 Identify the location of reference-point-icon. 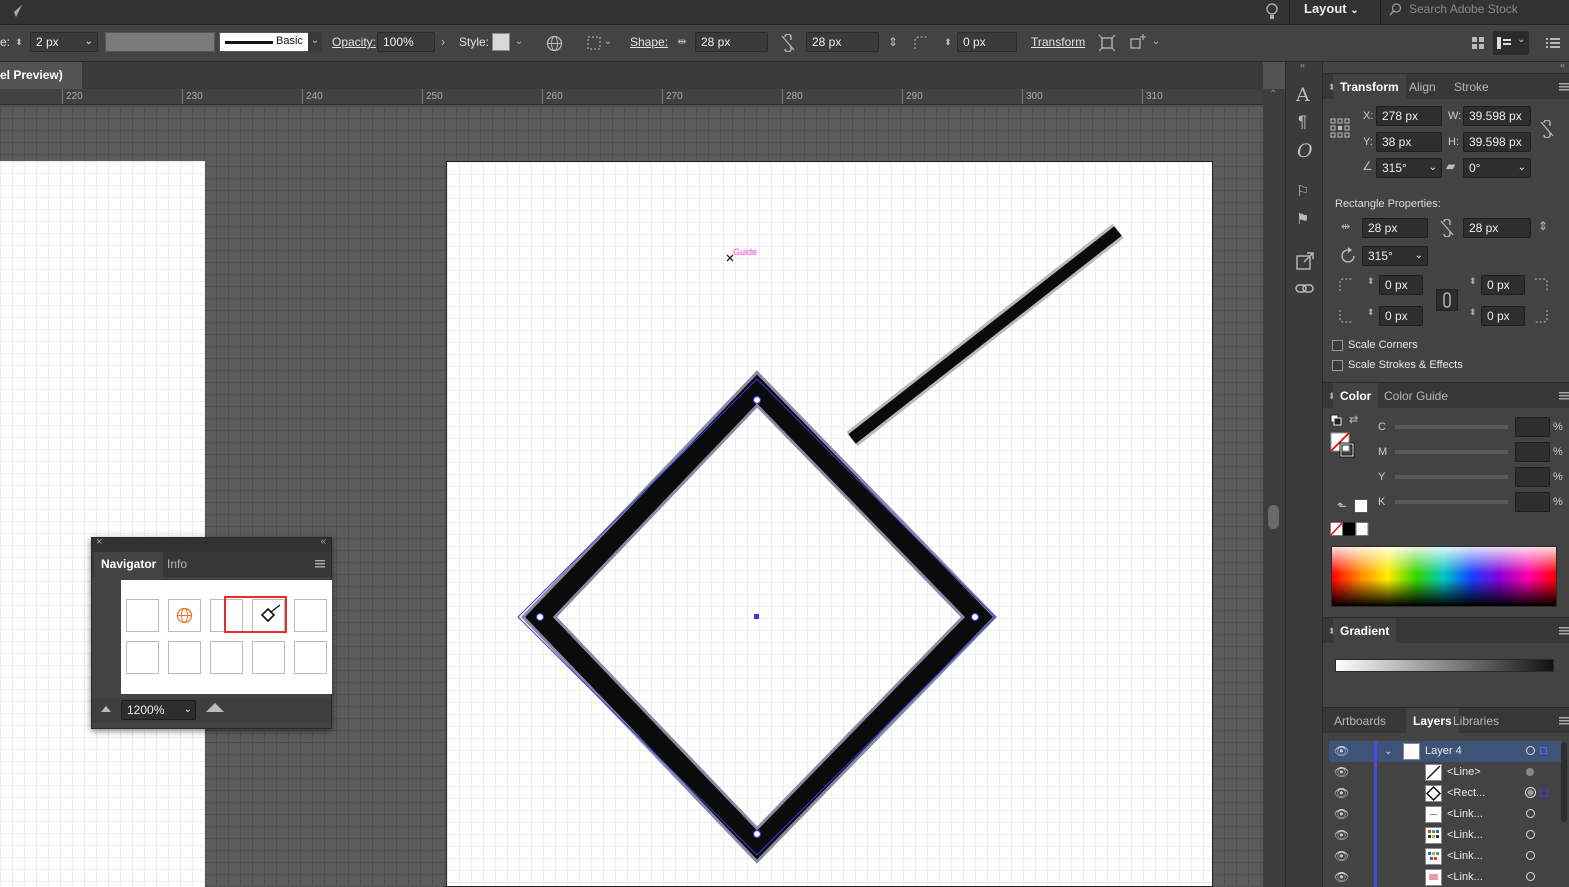
(1340, 128).